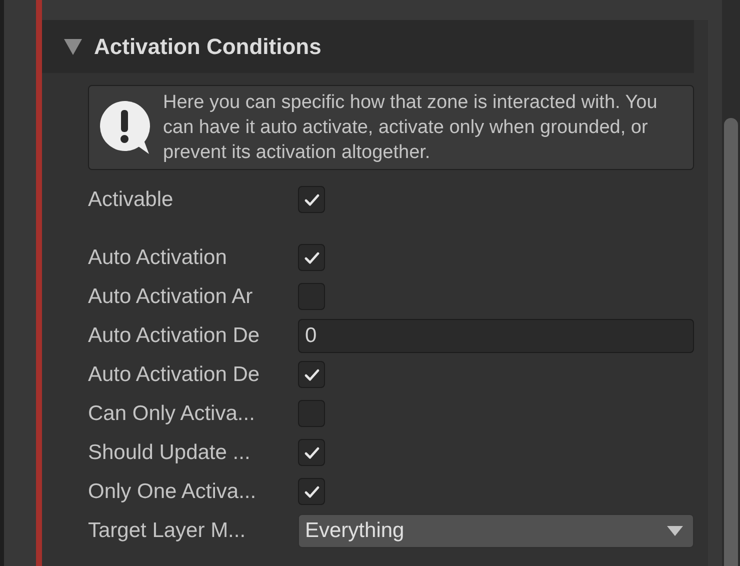 This screenshot has height=566, width=740. What do you see at coordinates (158, 257) in the screenshot?
I see `field-label: Auto Activation` at bounding box center [158, 257].